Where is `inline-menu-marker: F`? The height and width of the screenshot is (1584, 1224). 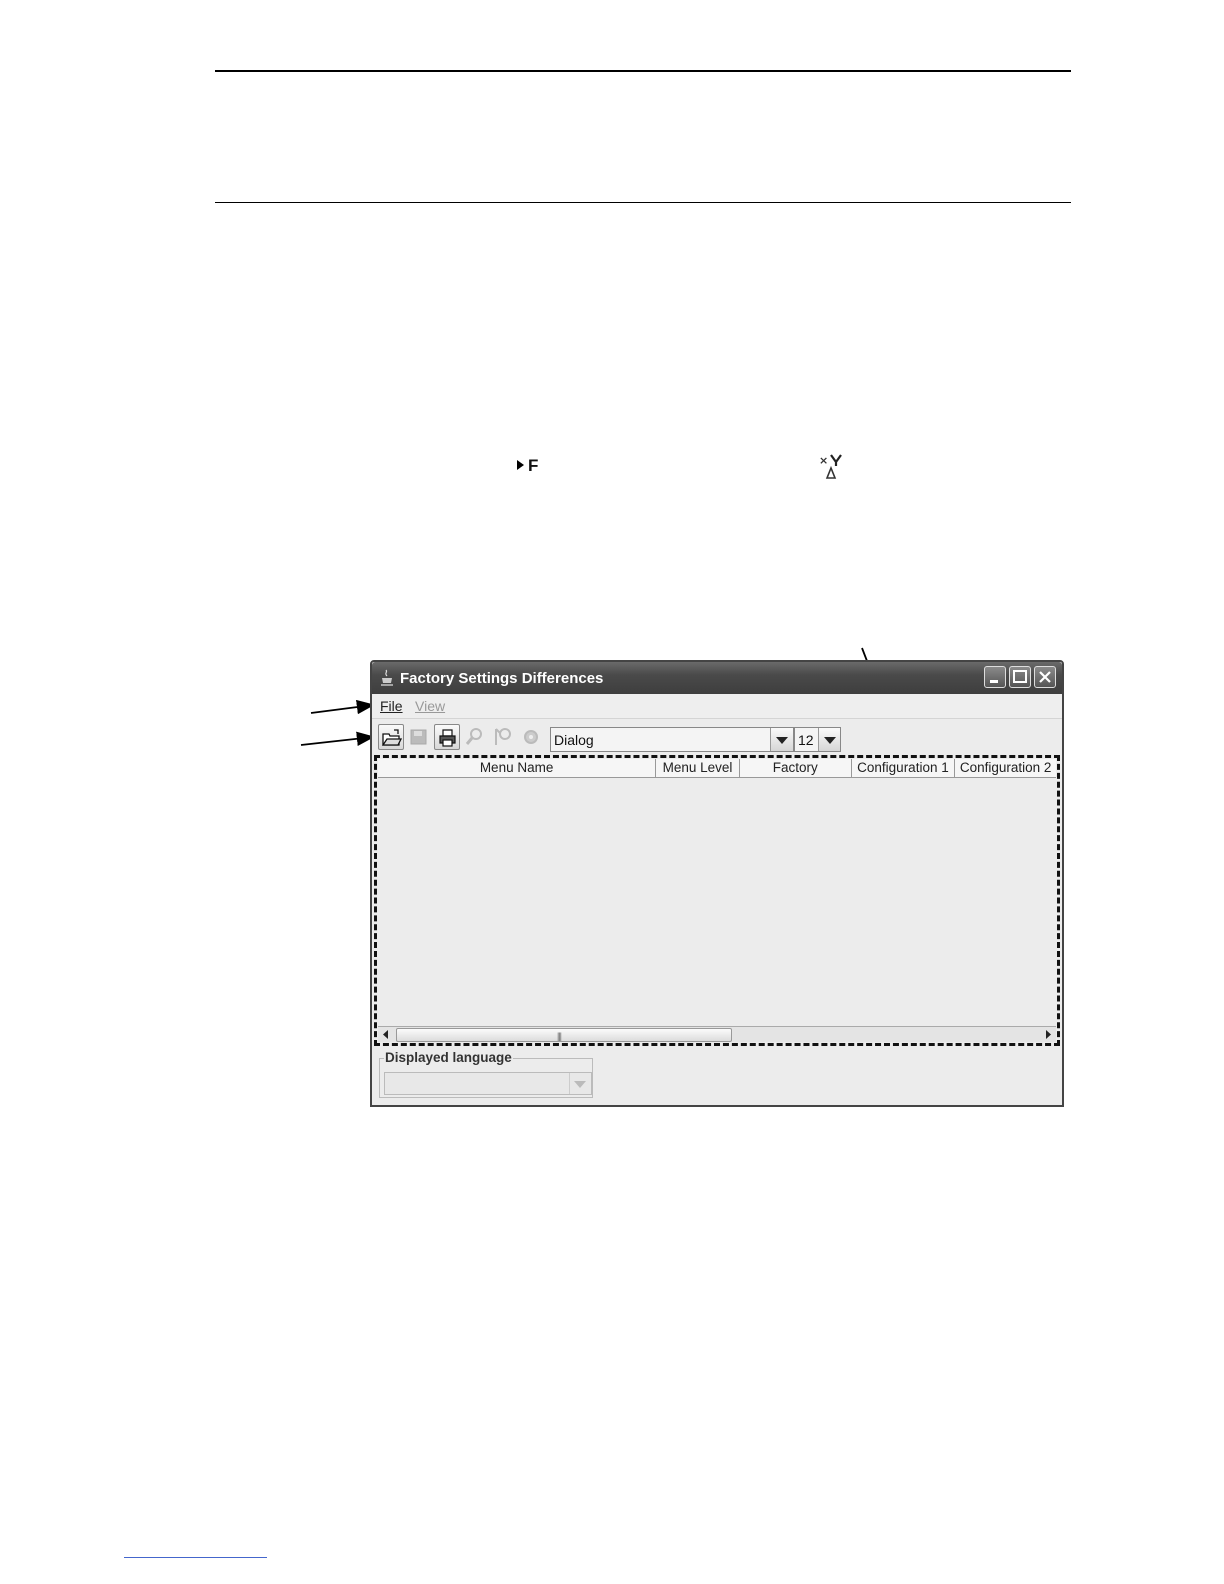
inline-menu-marker: F is located at coordinates (527, 466).